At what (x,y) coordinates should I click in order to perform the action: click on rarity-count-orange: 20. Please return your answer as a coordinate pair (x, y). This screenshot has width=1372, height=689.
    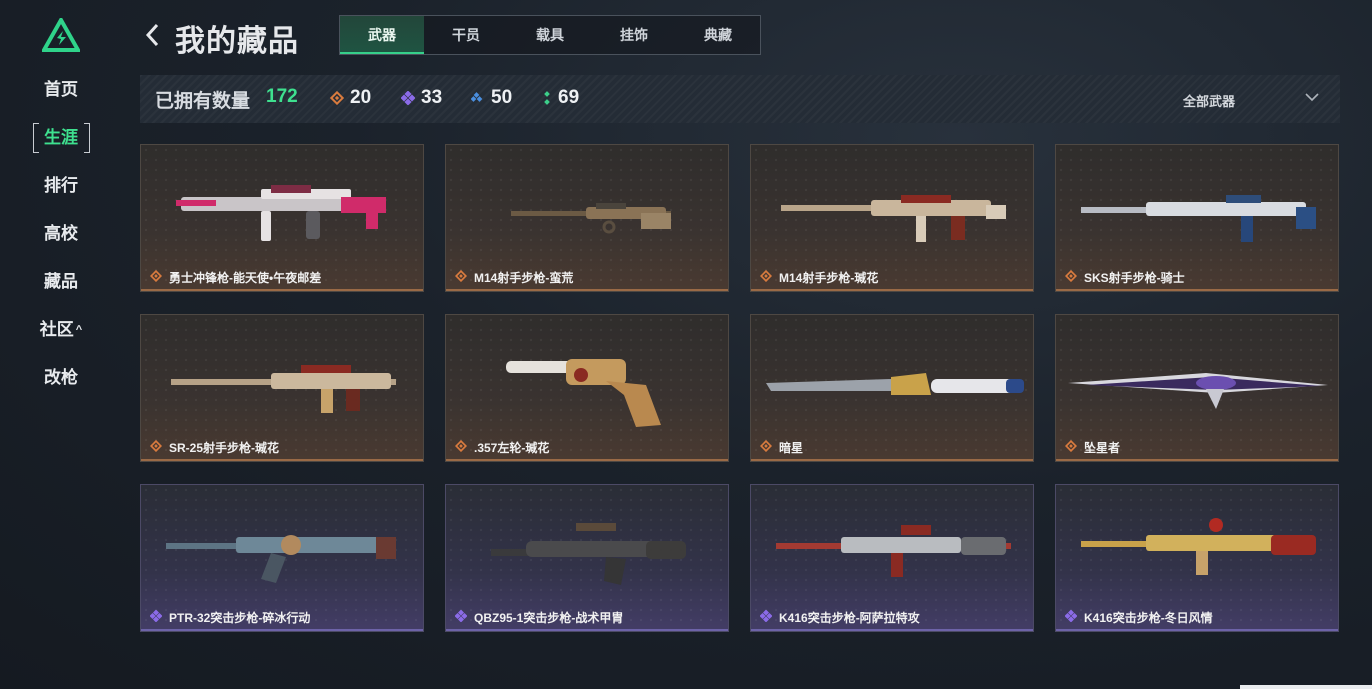
    Looking at the image, I should click on (350, 98).